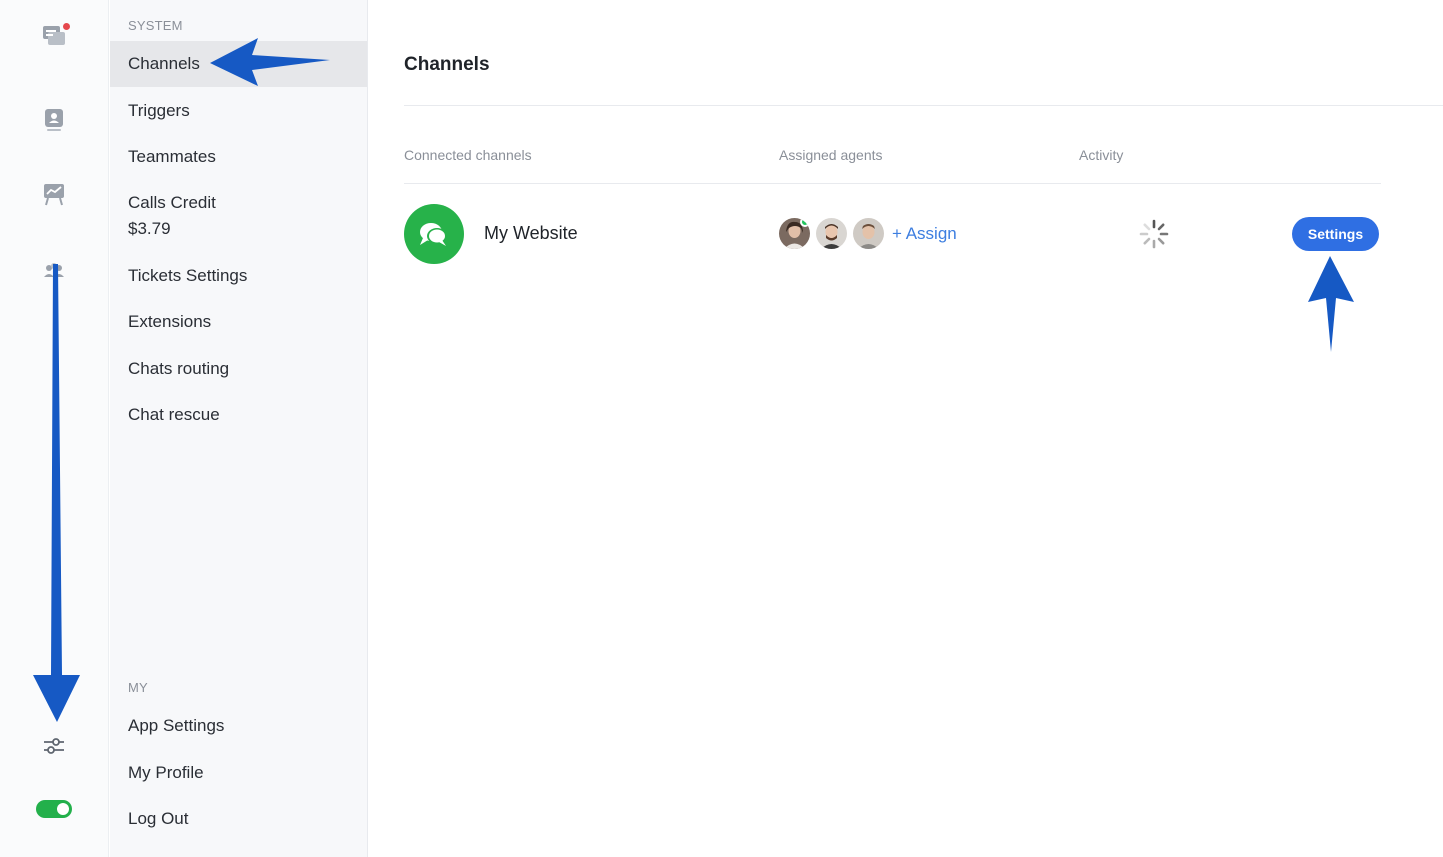  What do you see at coordinates (188, 275) in the screenshot?
I see `sidebar-item-label: Tickets Settings` at bounding box center [188, 275].